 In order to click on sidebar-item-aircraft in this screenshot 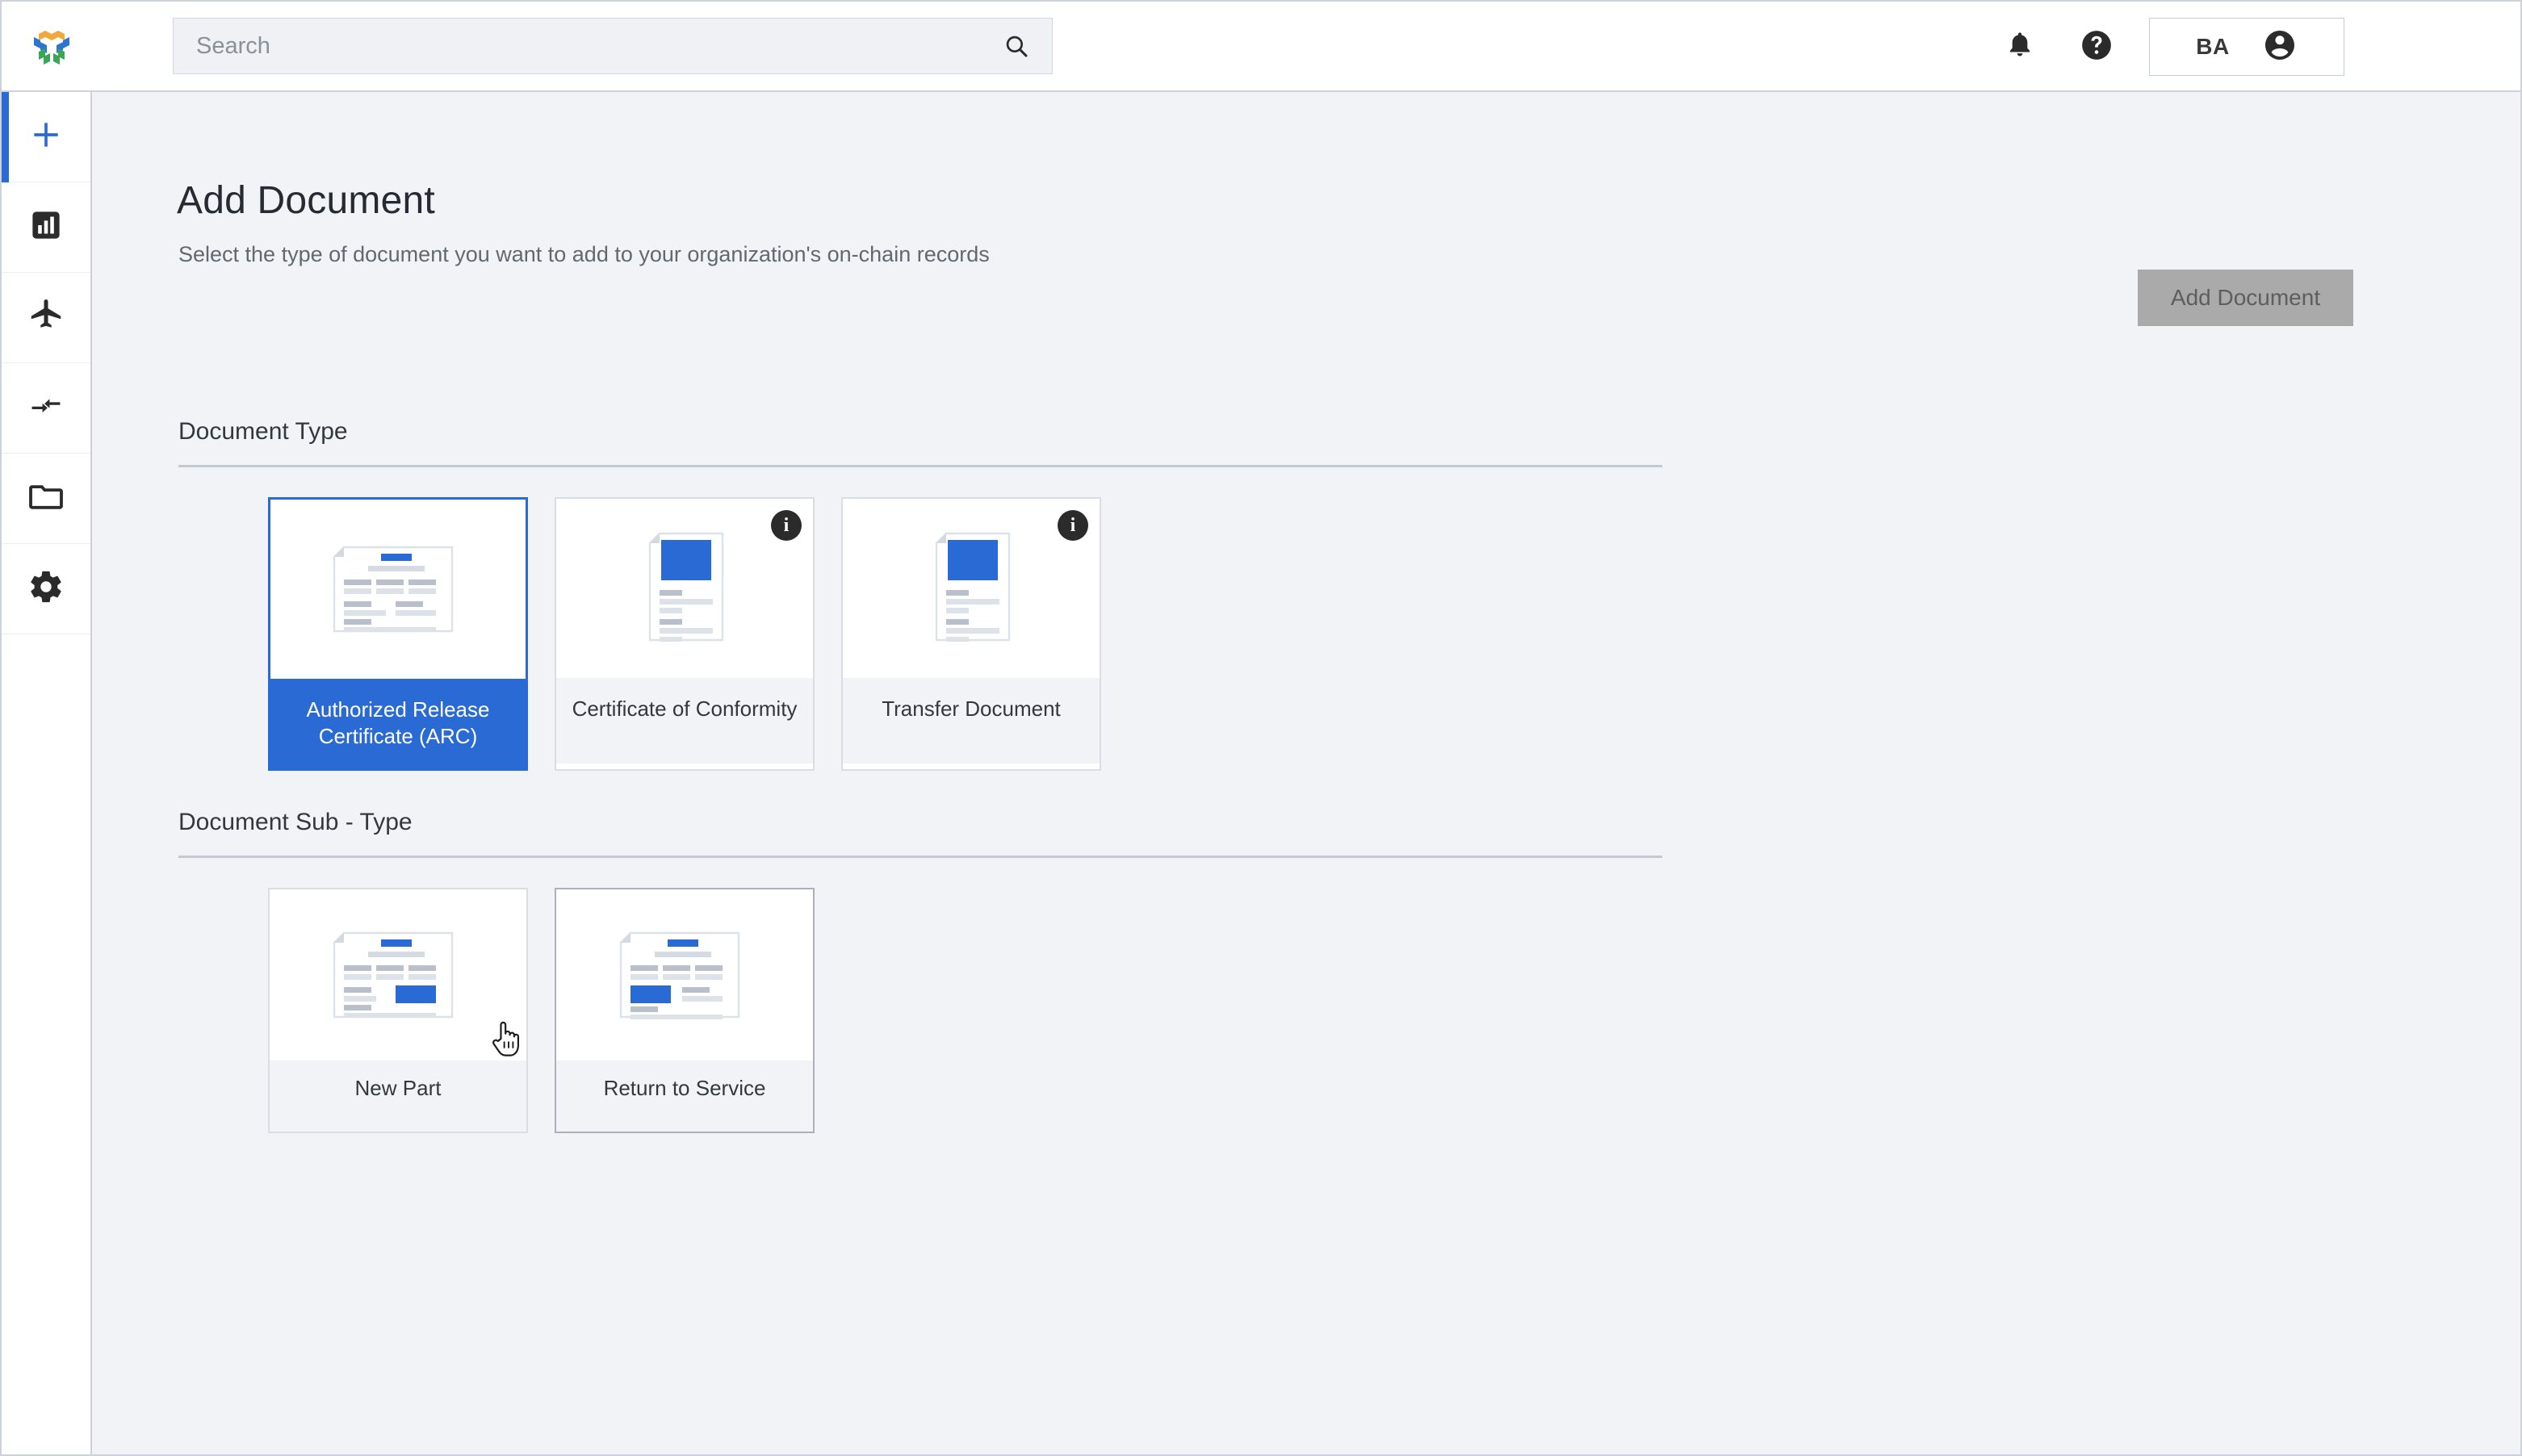, I will do `click(46, 318)`.